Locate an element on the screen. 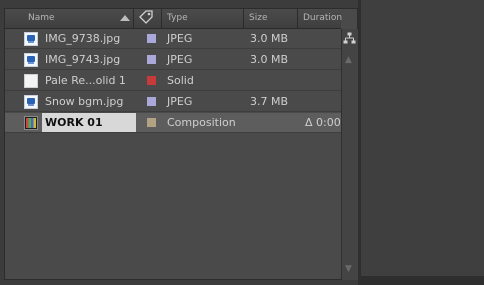  item-duration: Δ 0:00 is located at coordinates (323, 122).